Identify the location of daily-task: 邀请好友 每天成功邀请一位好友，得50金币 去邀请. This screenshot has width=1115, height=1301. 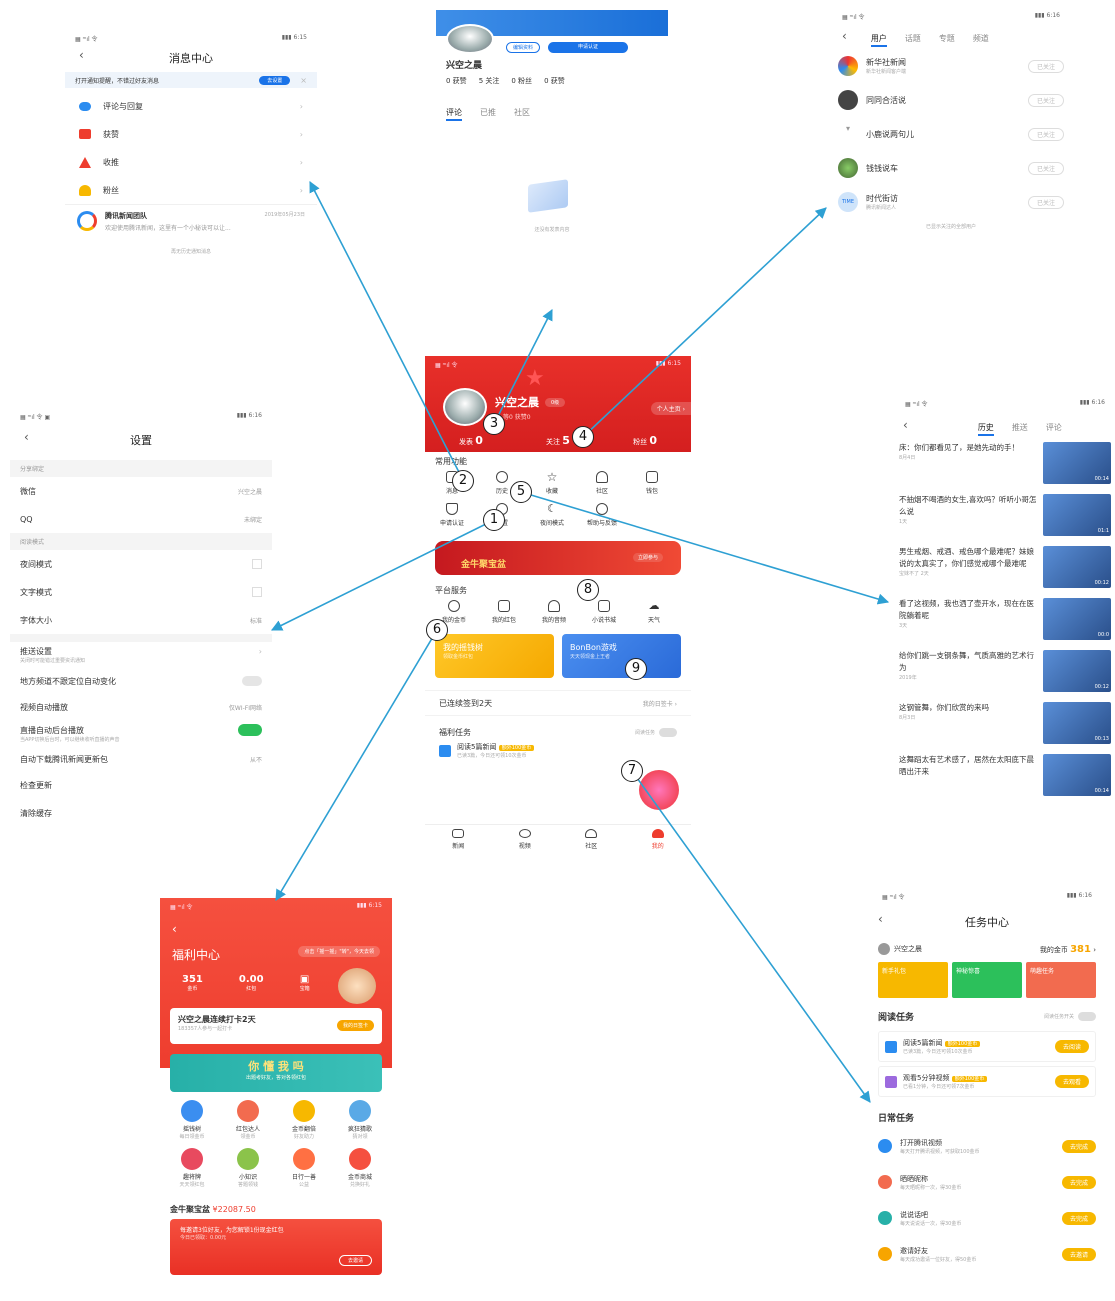
(987, 1254).